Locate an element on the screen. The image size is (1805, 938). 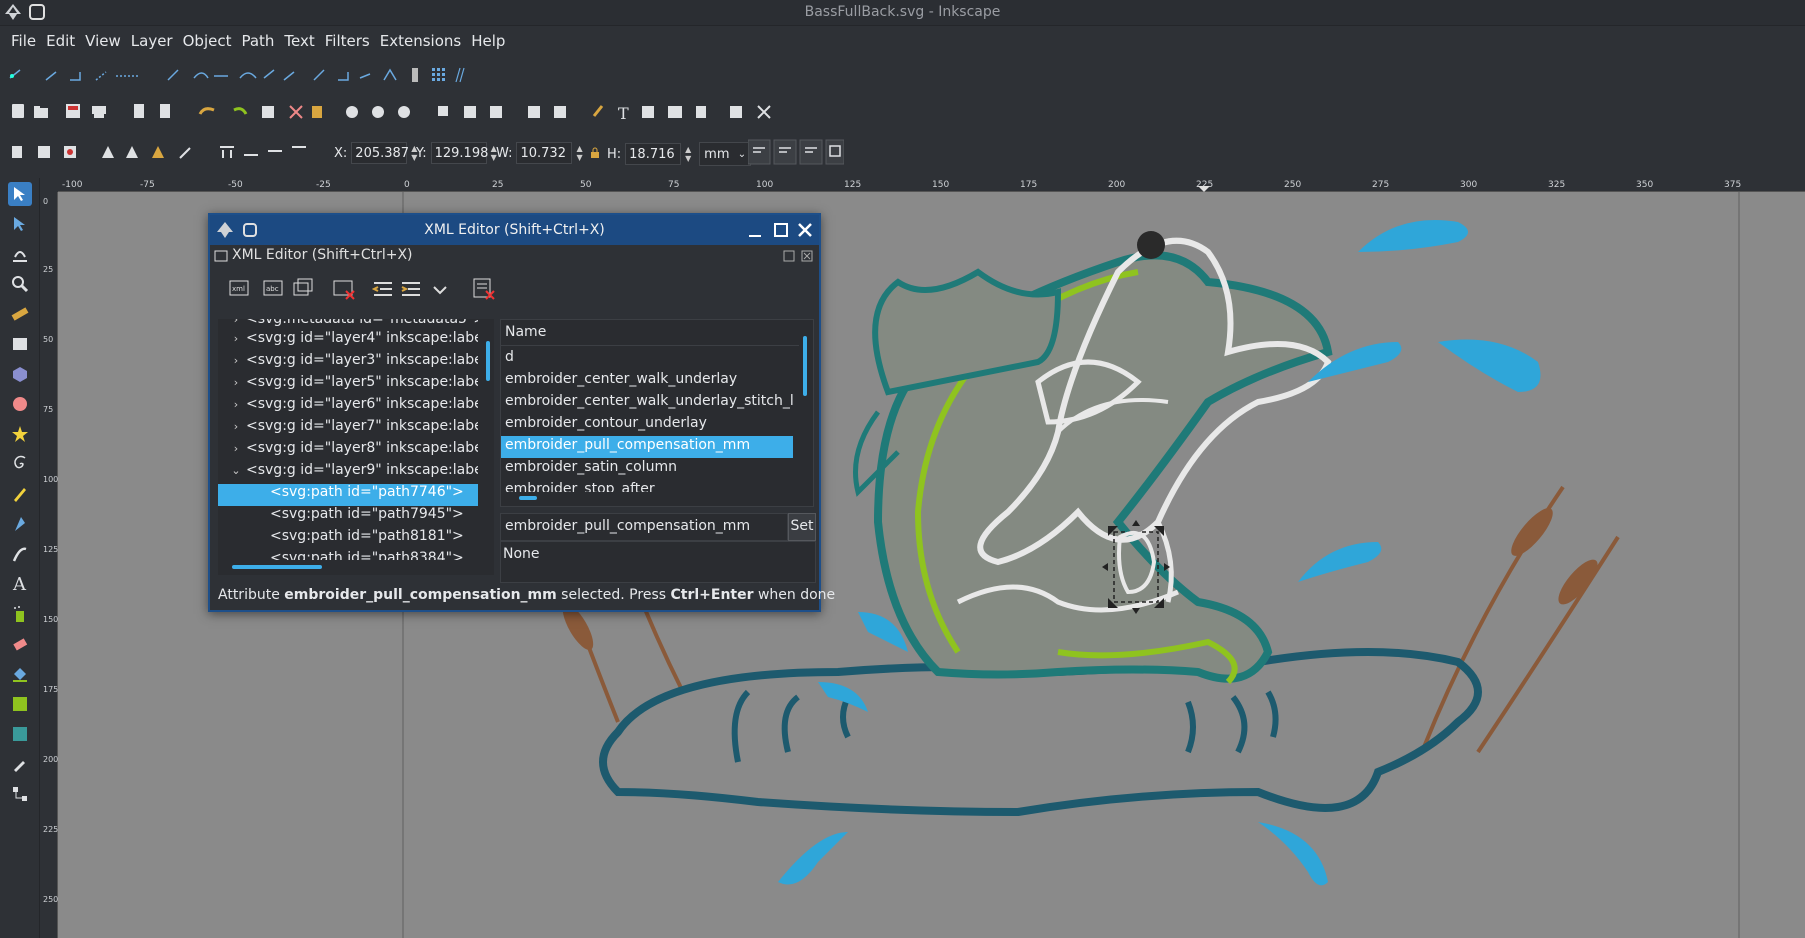
tree-node: ⌄ <svg:g id="layer9" inkscape:labe is located at coordinates (348, 473).